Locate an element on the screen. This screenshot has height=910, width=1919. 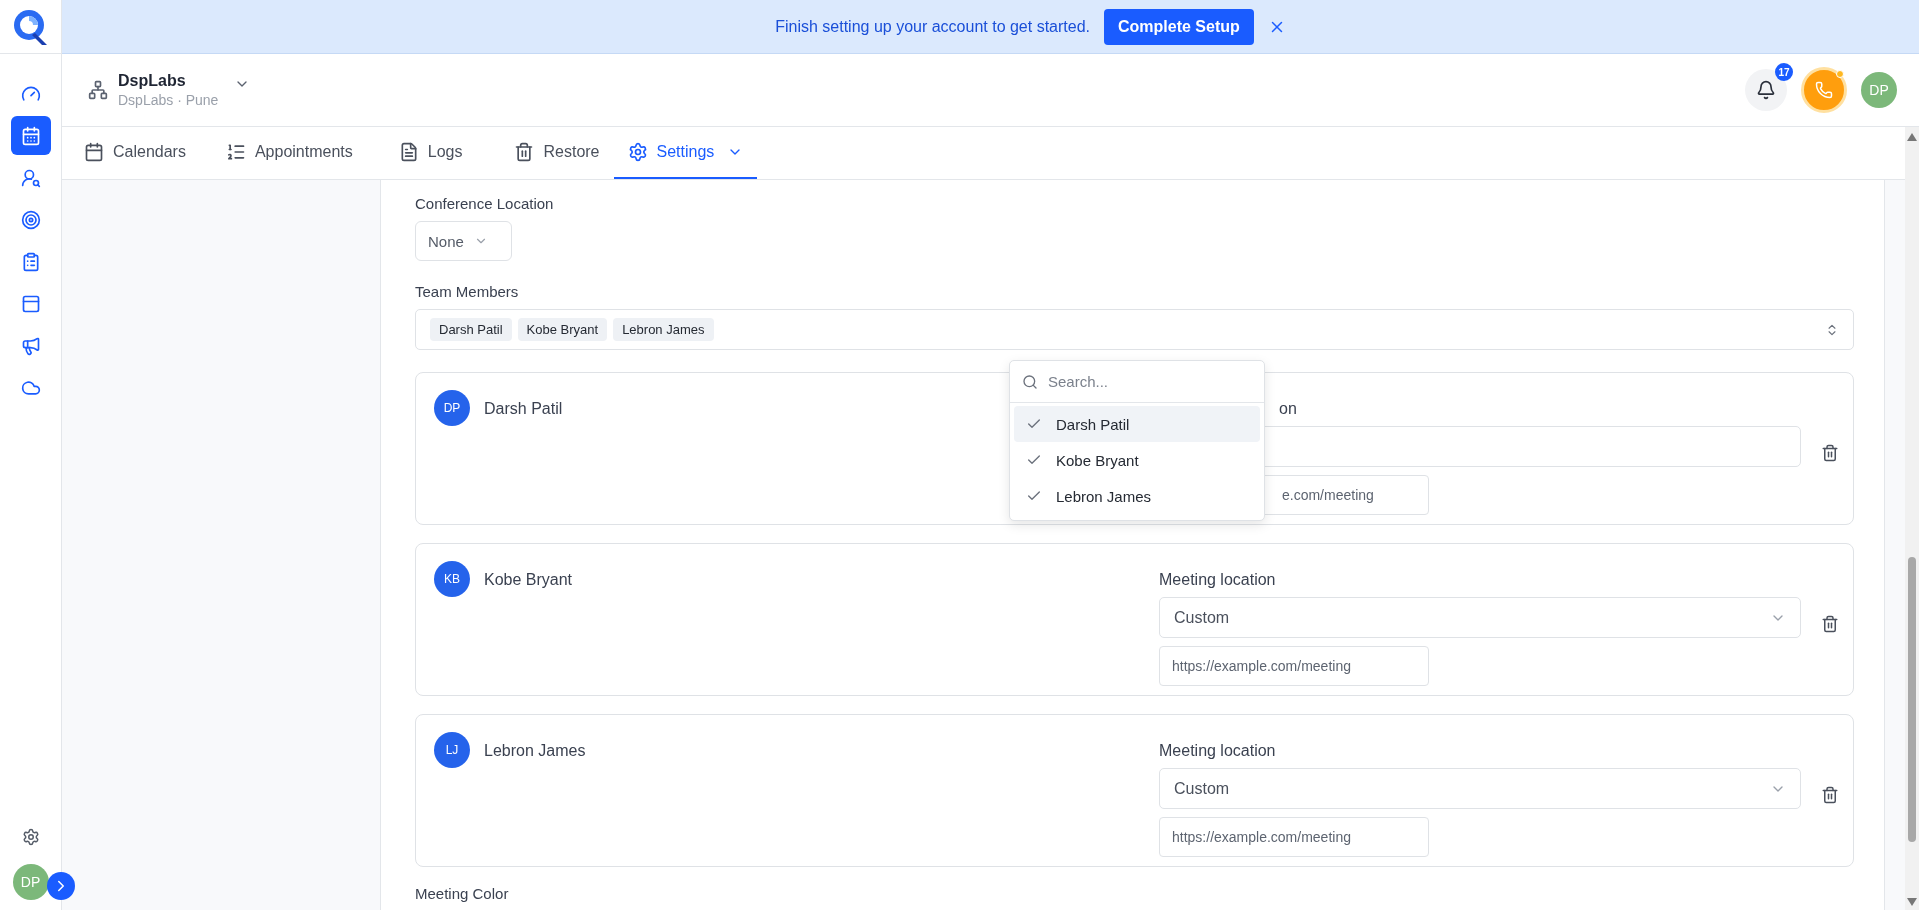
organization-switcher: DspLabs DspLabs · Pune is located at coordinates (169, 90).